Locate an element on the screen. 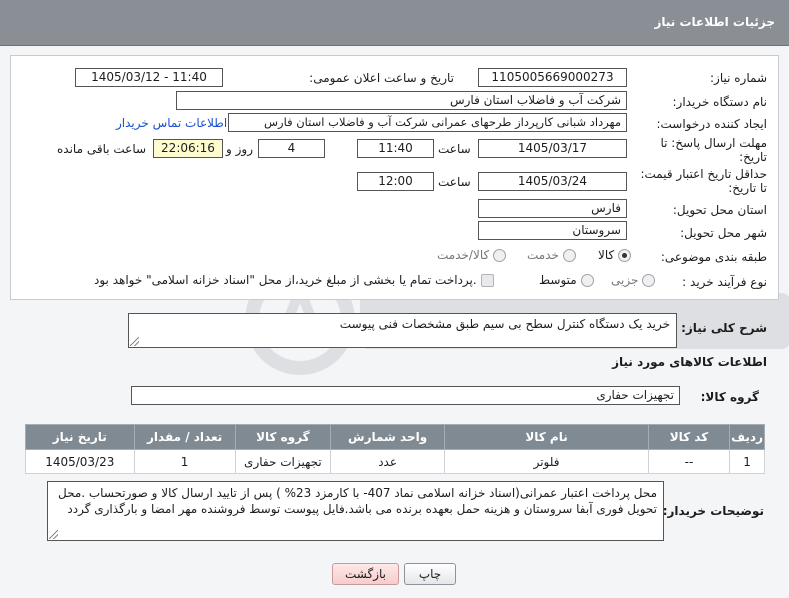  cell-item-name: فلوتر is located at coordinates (546, 461).